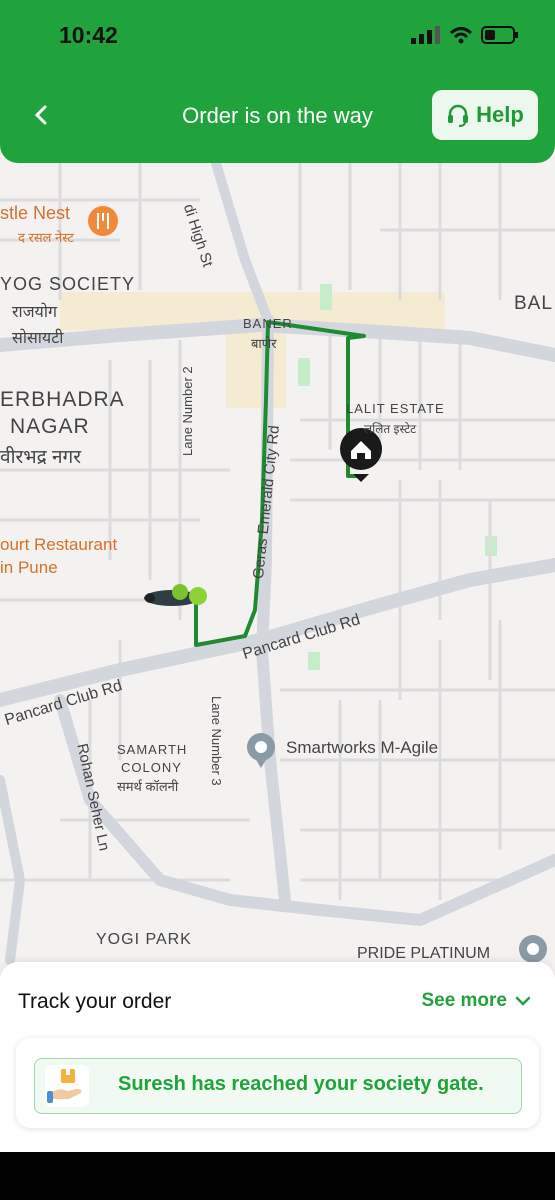 This screenshot has height=1200, width=555. I want to click on map-label-locality-hi: समर्थ कॉलनी, so click(148, 786).